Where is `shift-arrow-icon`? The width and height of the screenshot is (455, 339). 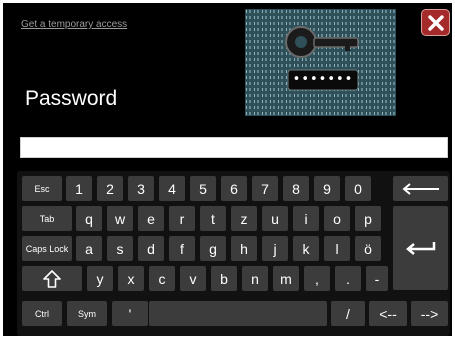 shift-arrow-icon is located at coordinates (52, 278).